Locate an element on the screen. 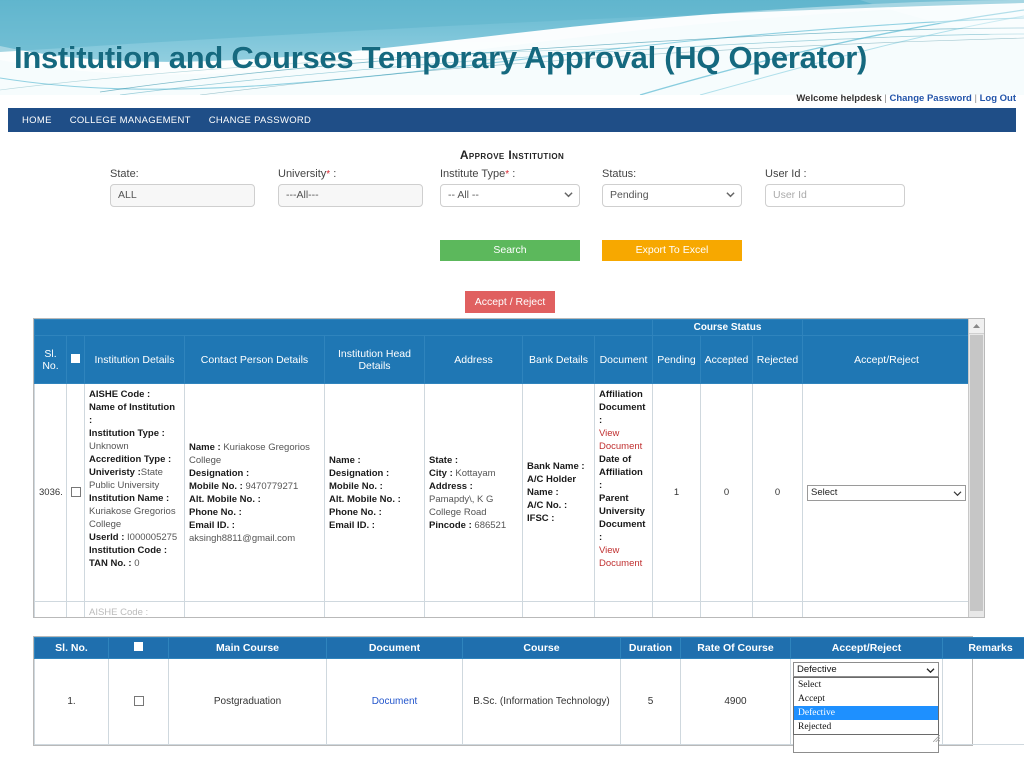 This screenshot has width=1024, height=768. course-cell-sl-no: 1. is located at coordinates (71, 701).